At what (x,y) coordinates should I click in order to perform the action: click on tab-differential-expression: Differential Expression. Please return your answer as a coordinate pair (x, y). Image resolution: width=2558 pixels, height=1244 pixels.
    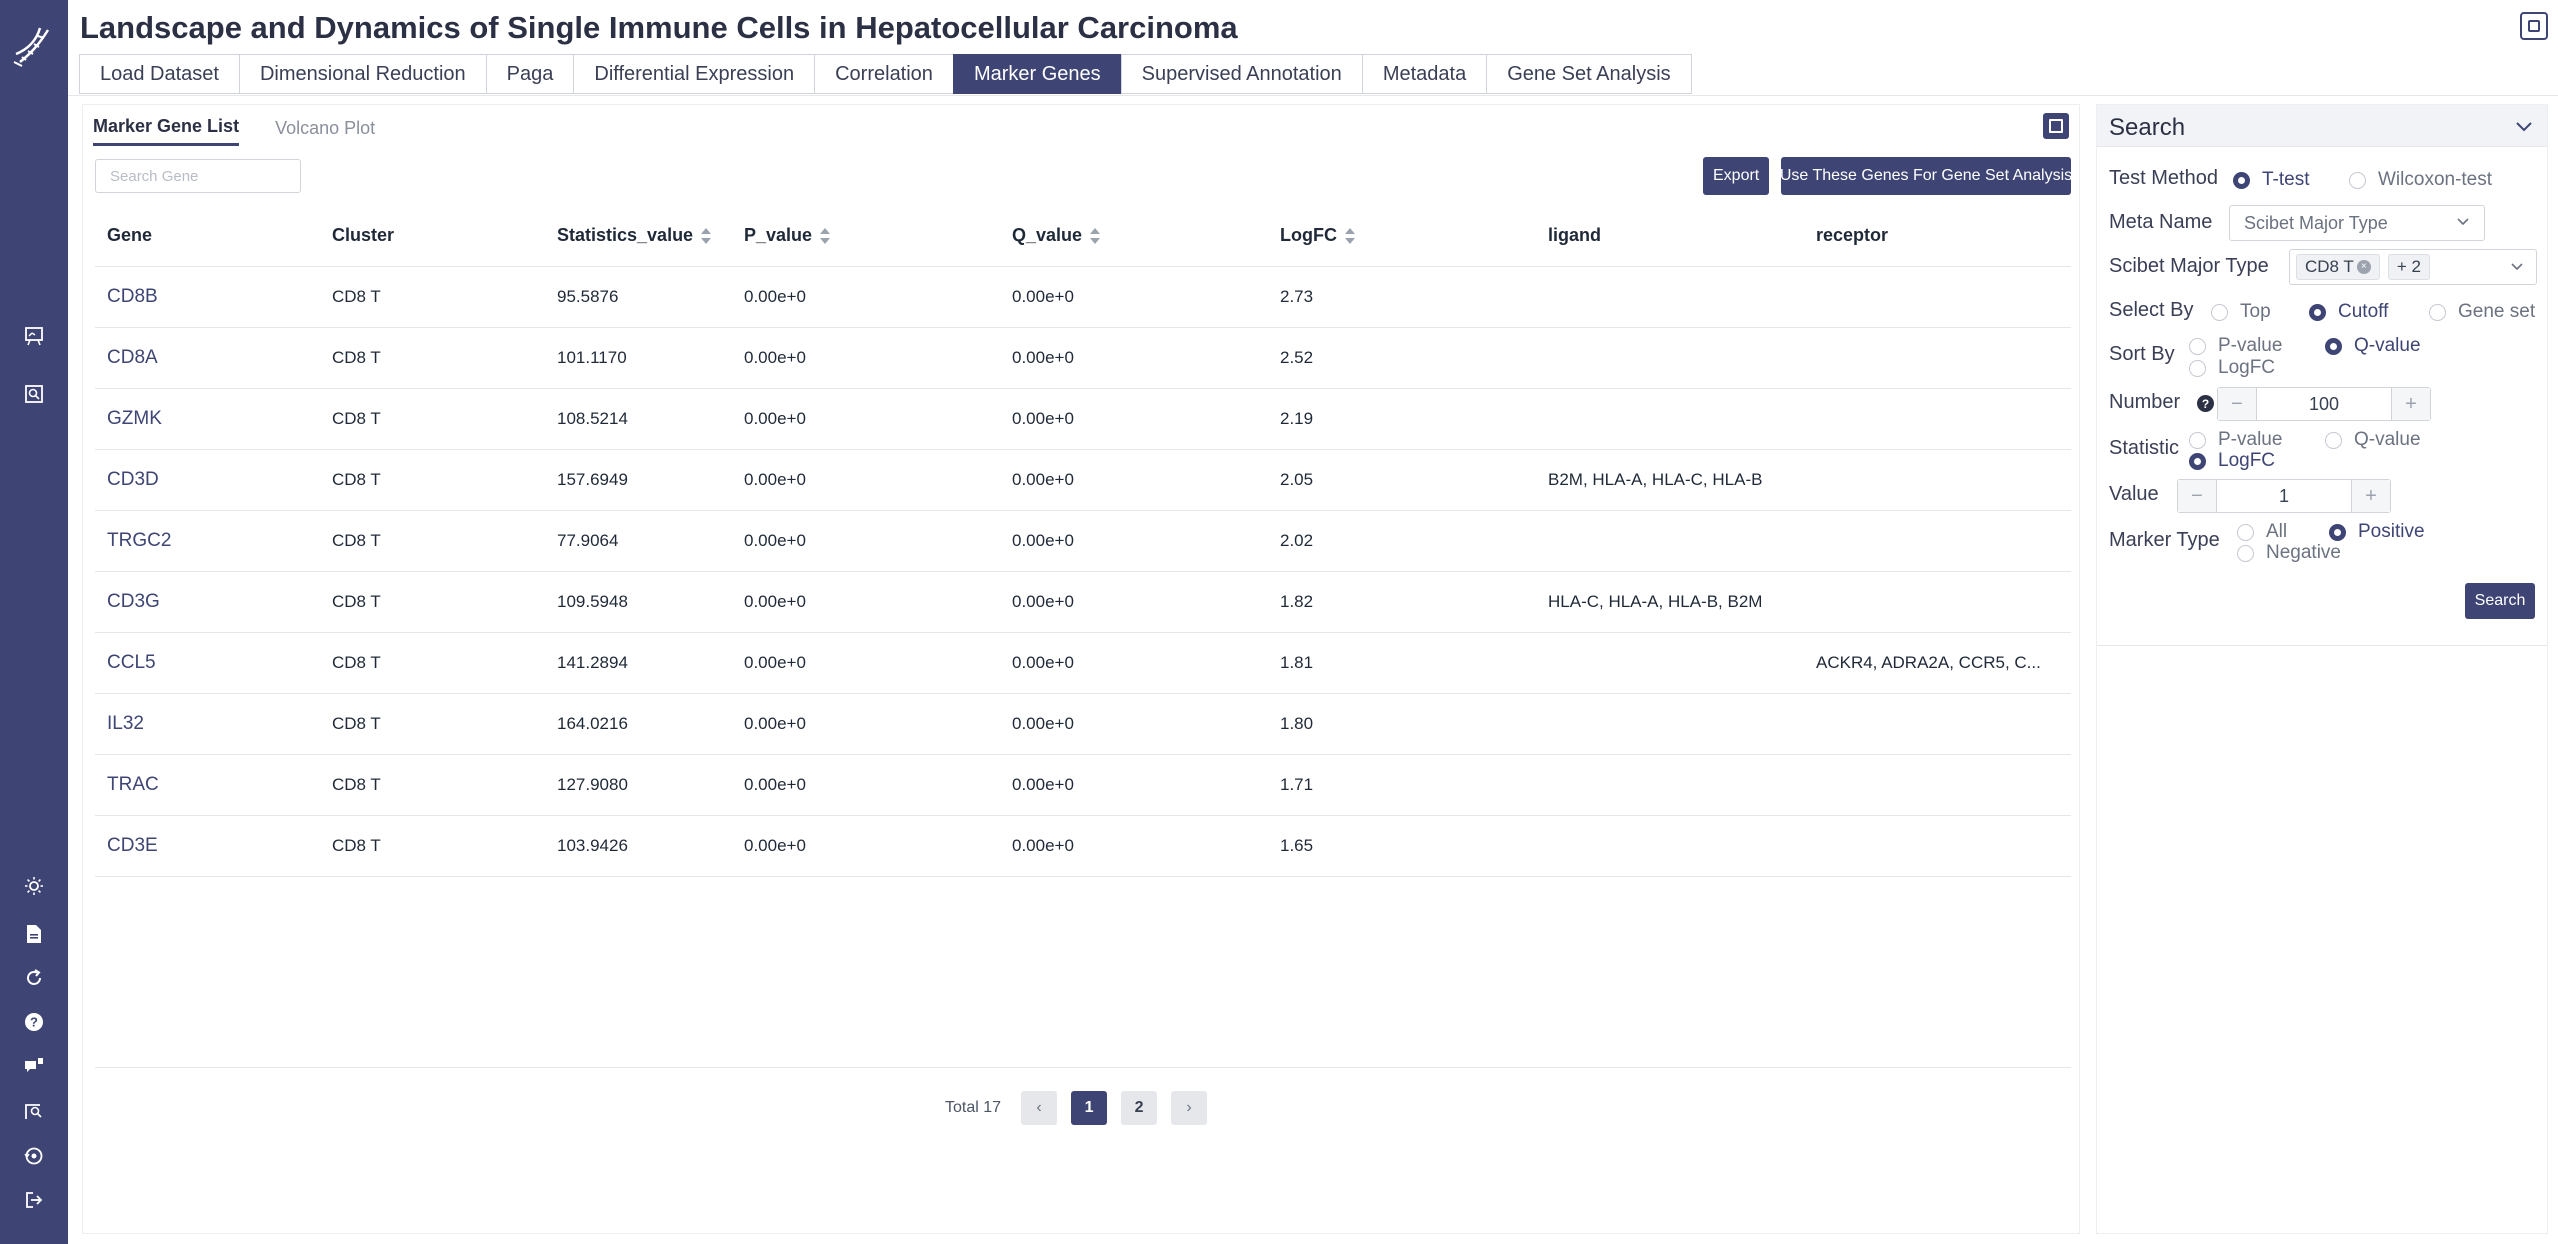
    Looking at the image, I should click on (694, 74).